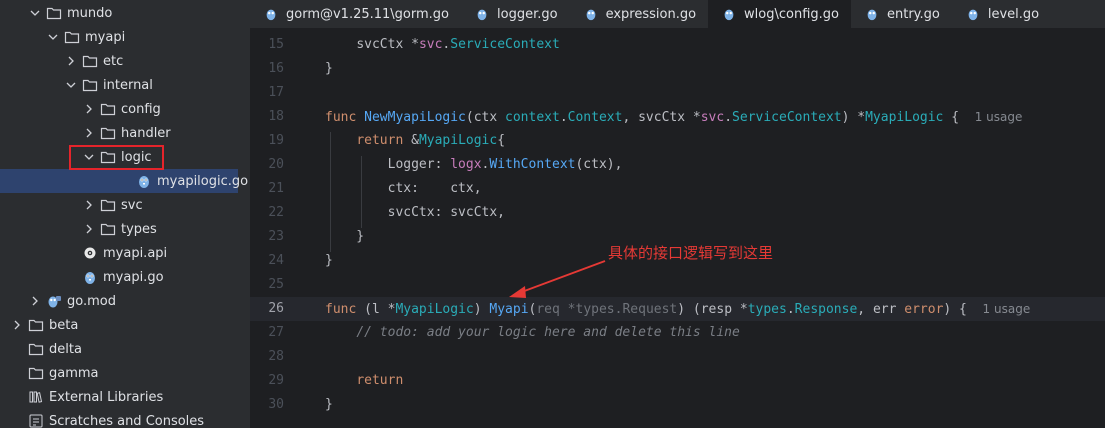  What do you see at coordinates (376, 309) in the screenshot?
I see `code-token: (l` at bounding box center [376, 309].